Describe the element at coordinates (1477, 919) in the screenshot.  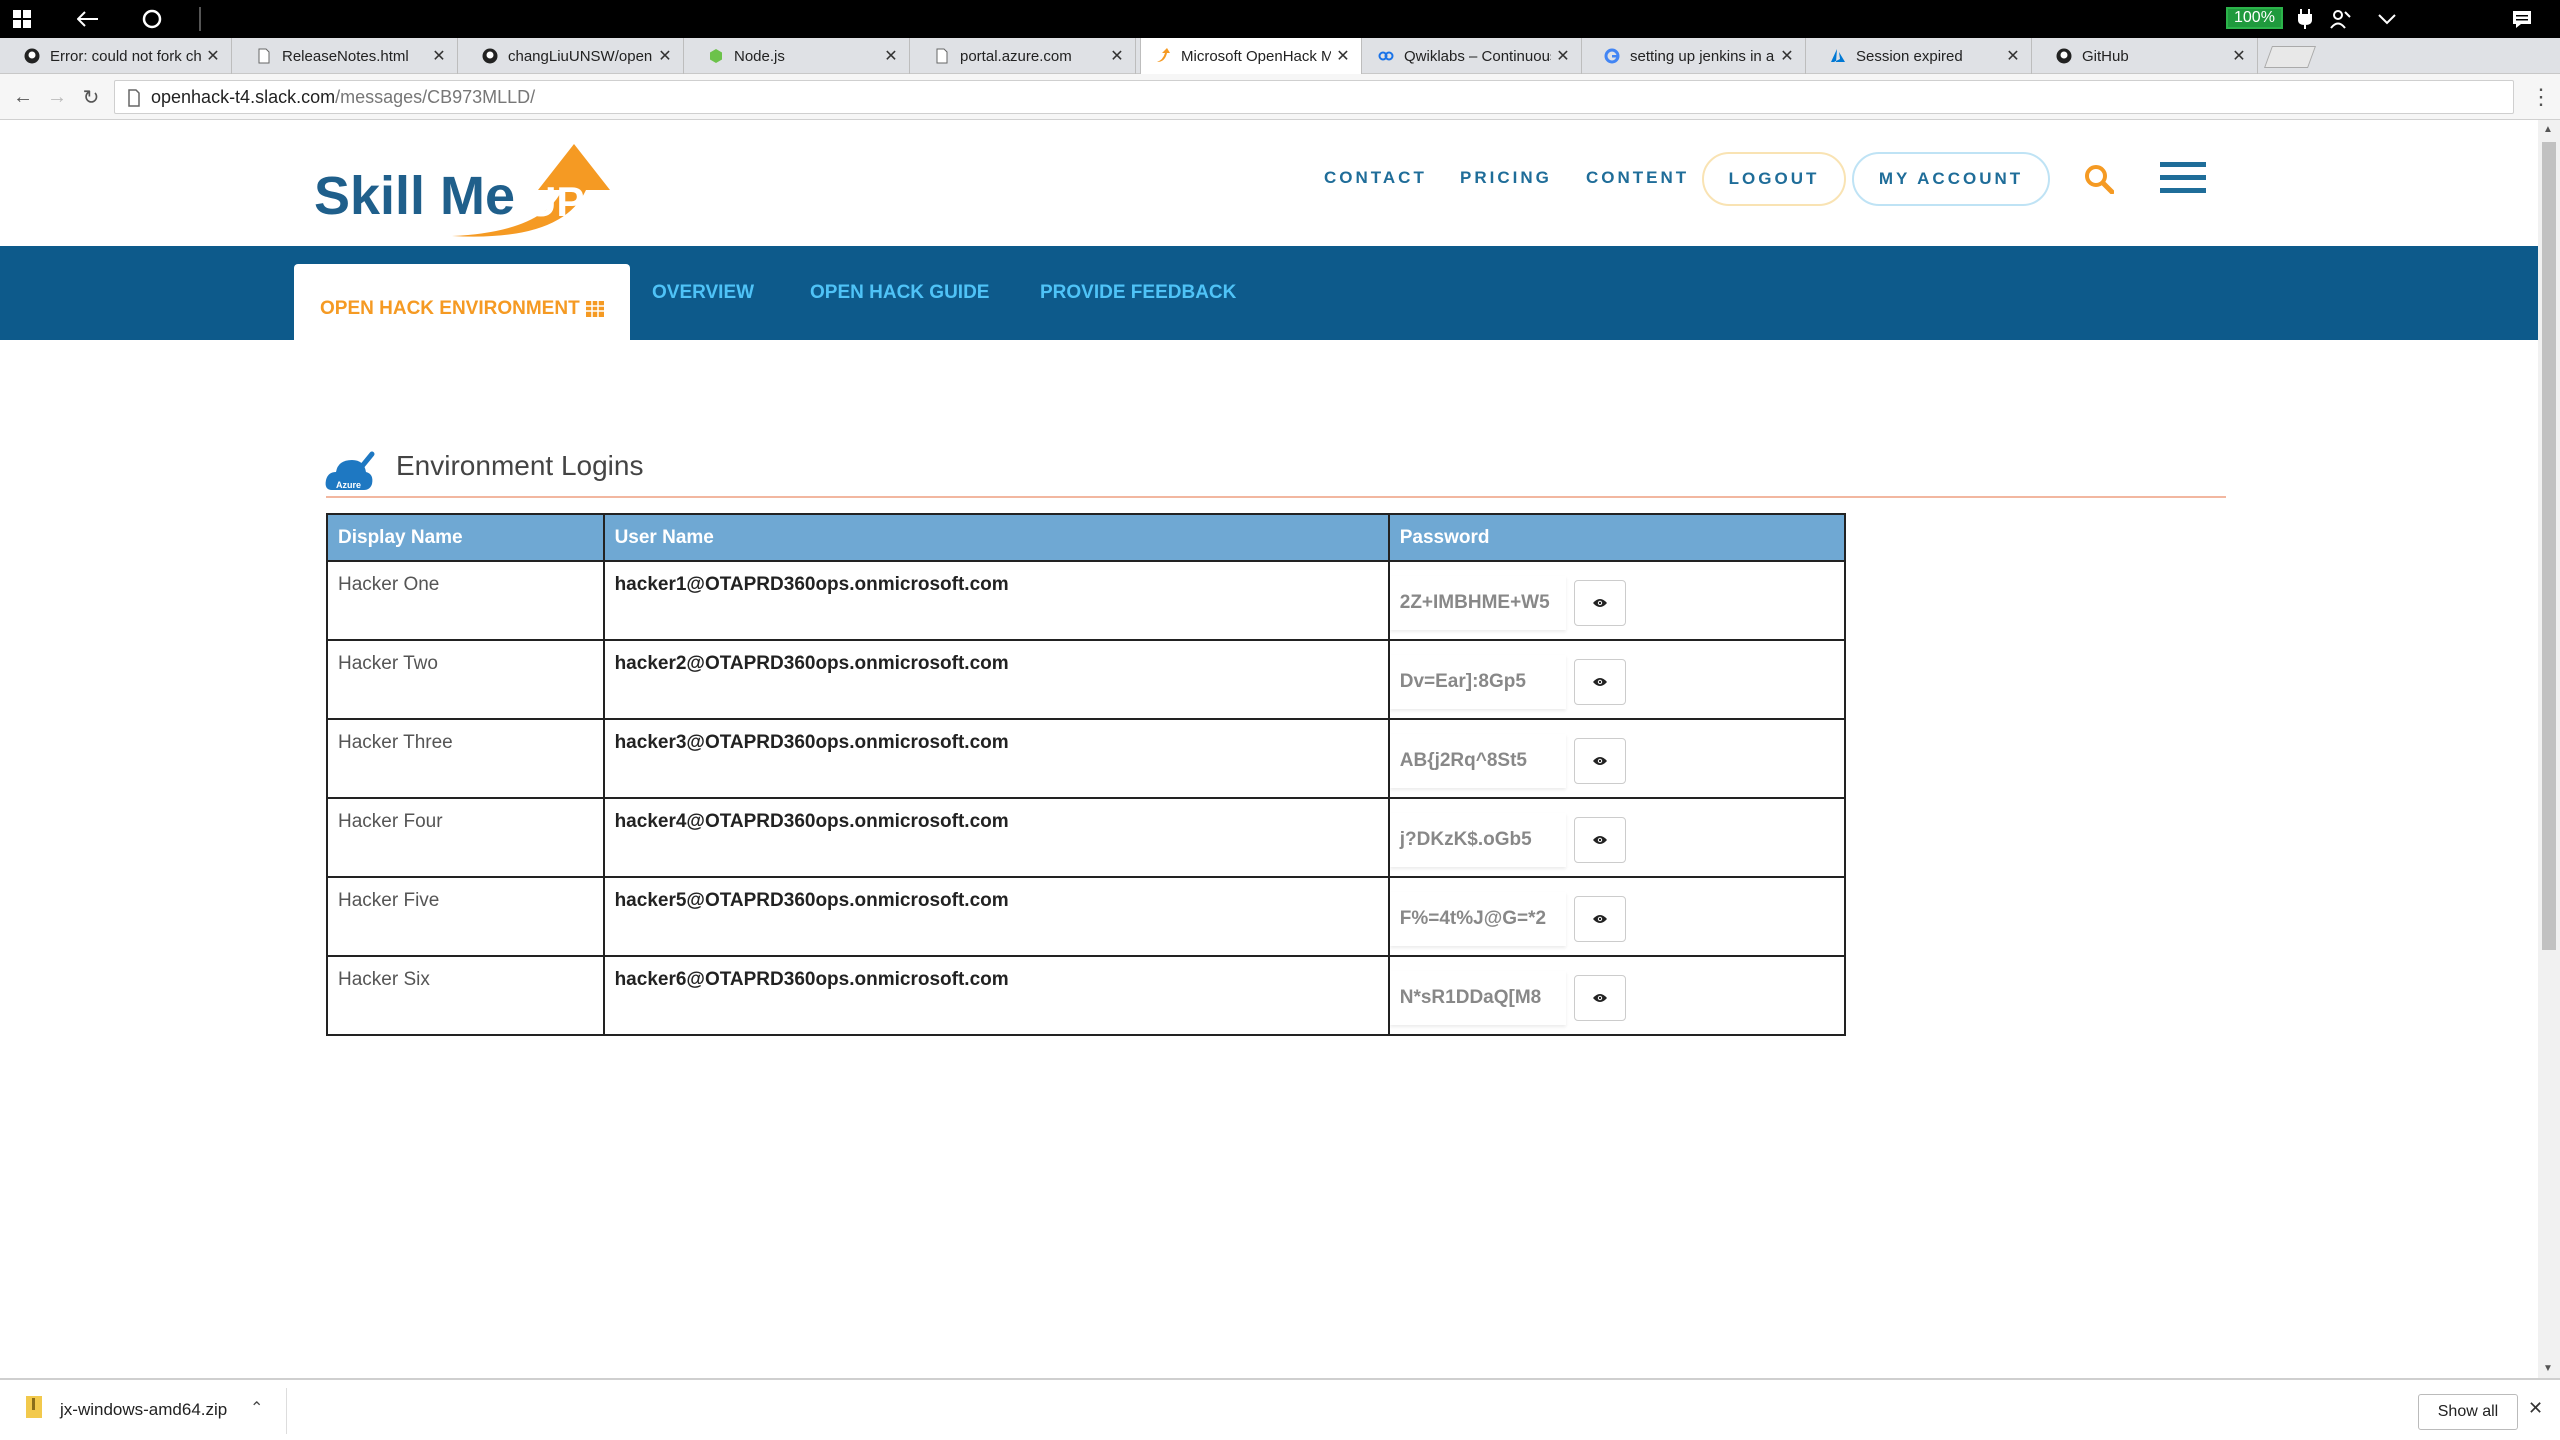
I see `password-field: F%=4t%J@G=*2` at that location.